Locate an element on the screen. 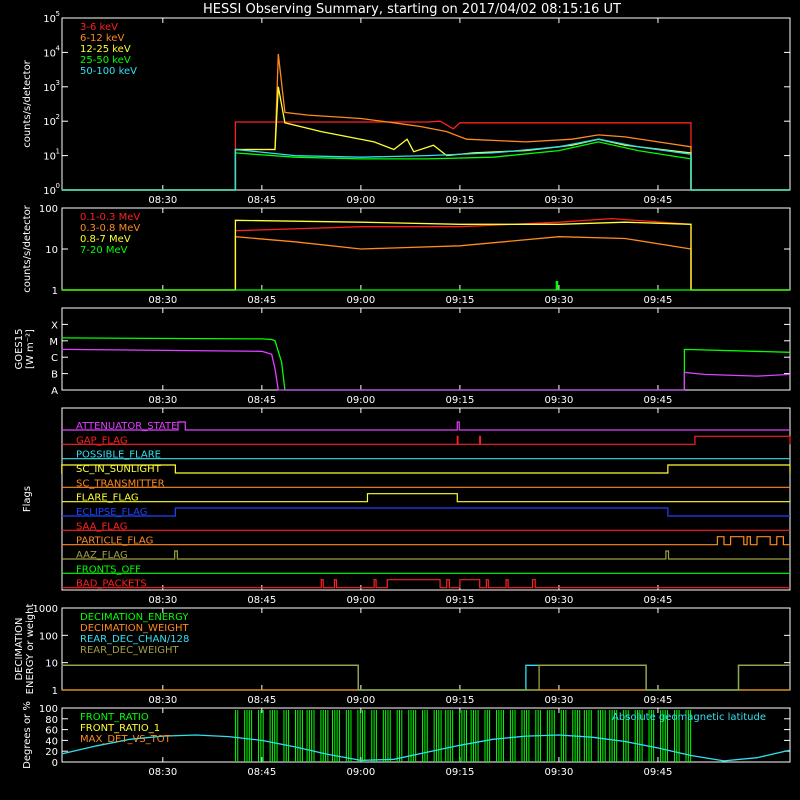  flag-label: FLARE_FLAG is located at coordinates (107, 498).